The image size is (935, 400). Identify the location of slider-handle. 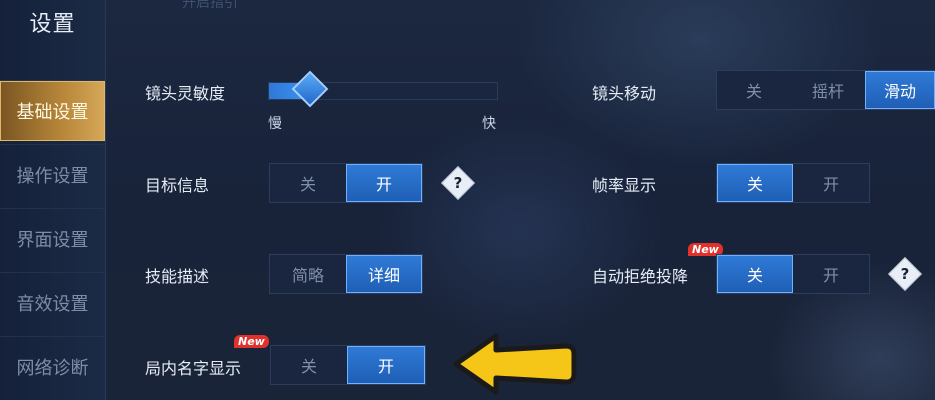
(310, 89).